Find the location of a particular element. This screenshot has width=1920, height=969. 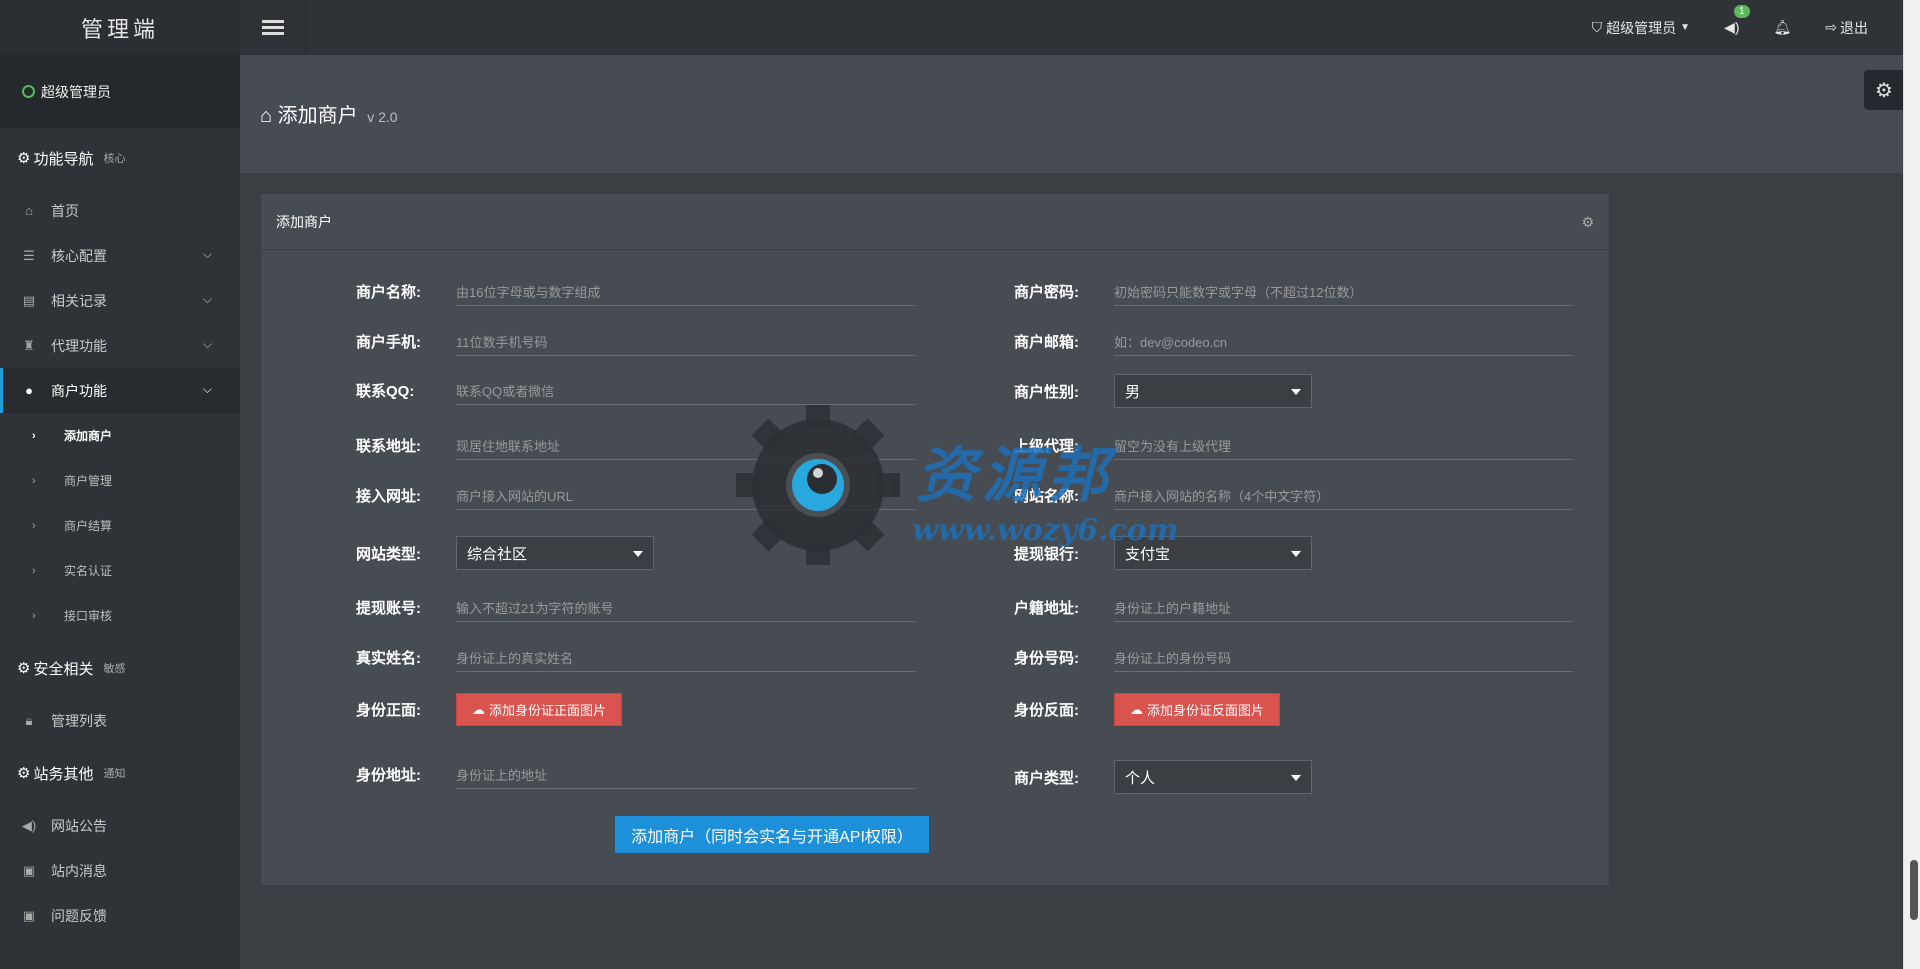

subitem-label: 商户结算 is located at coordinates (88, 526).